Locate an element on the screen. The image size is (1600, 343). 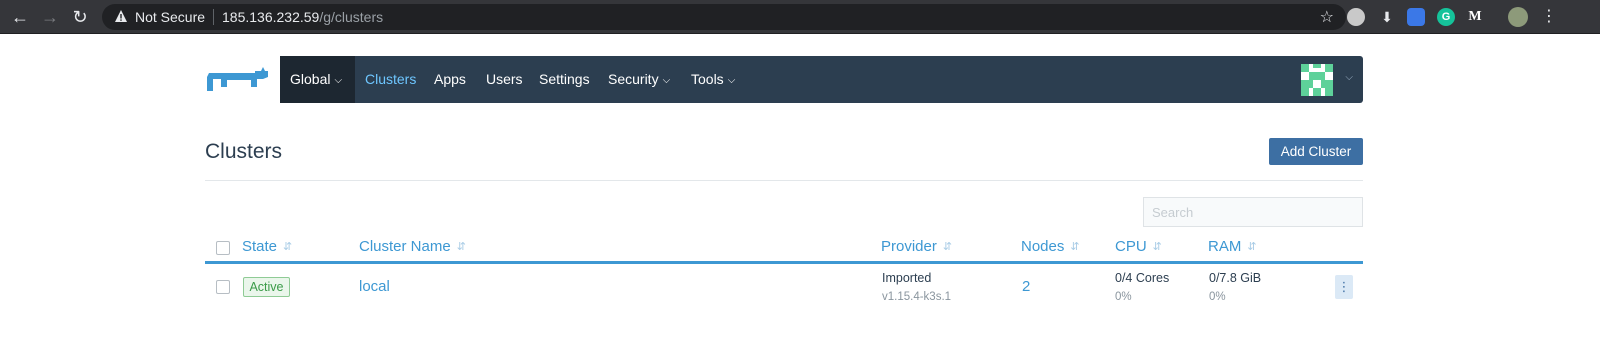
column-nodes-label: Nodes is located at coordinates (1043, 246).